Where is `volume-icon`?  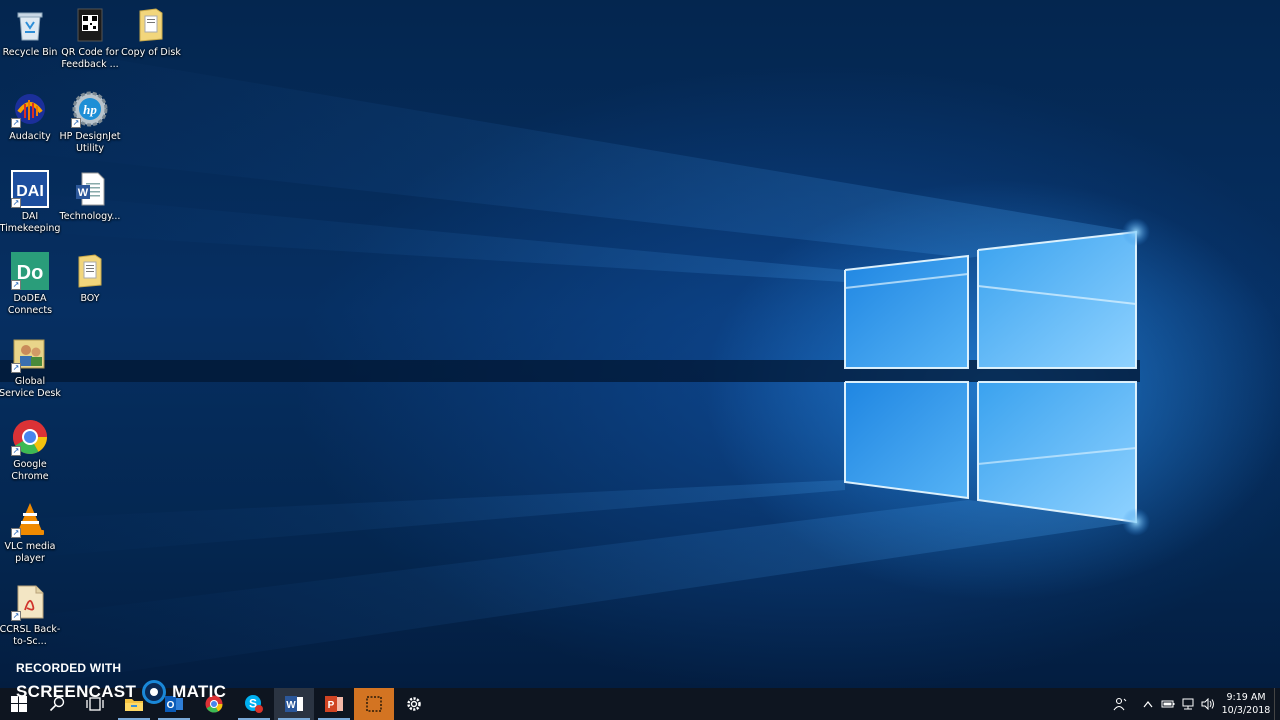 volume-icon is located at coordinates (1208, 704).